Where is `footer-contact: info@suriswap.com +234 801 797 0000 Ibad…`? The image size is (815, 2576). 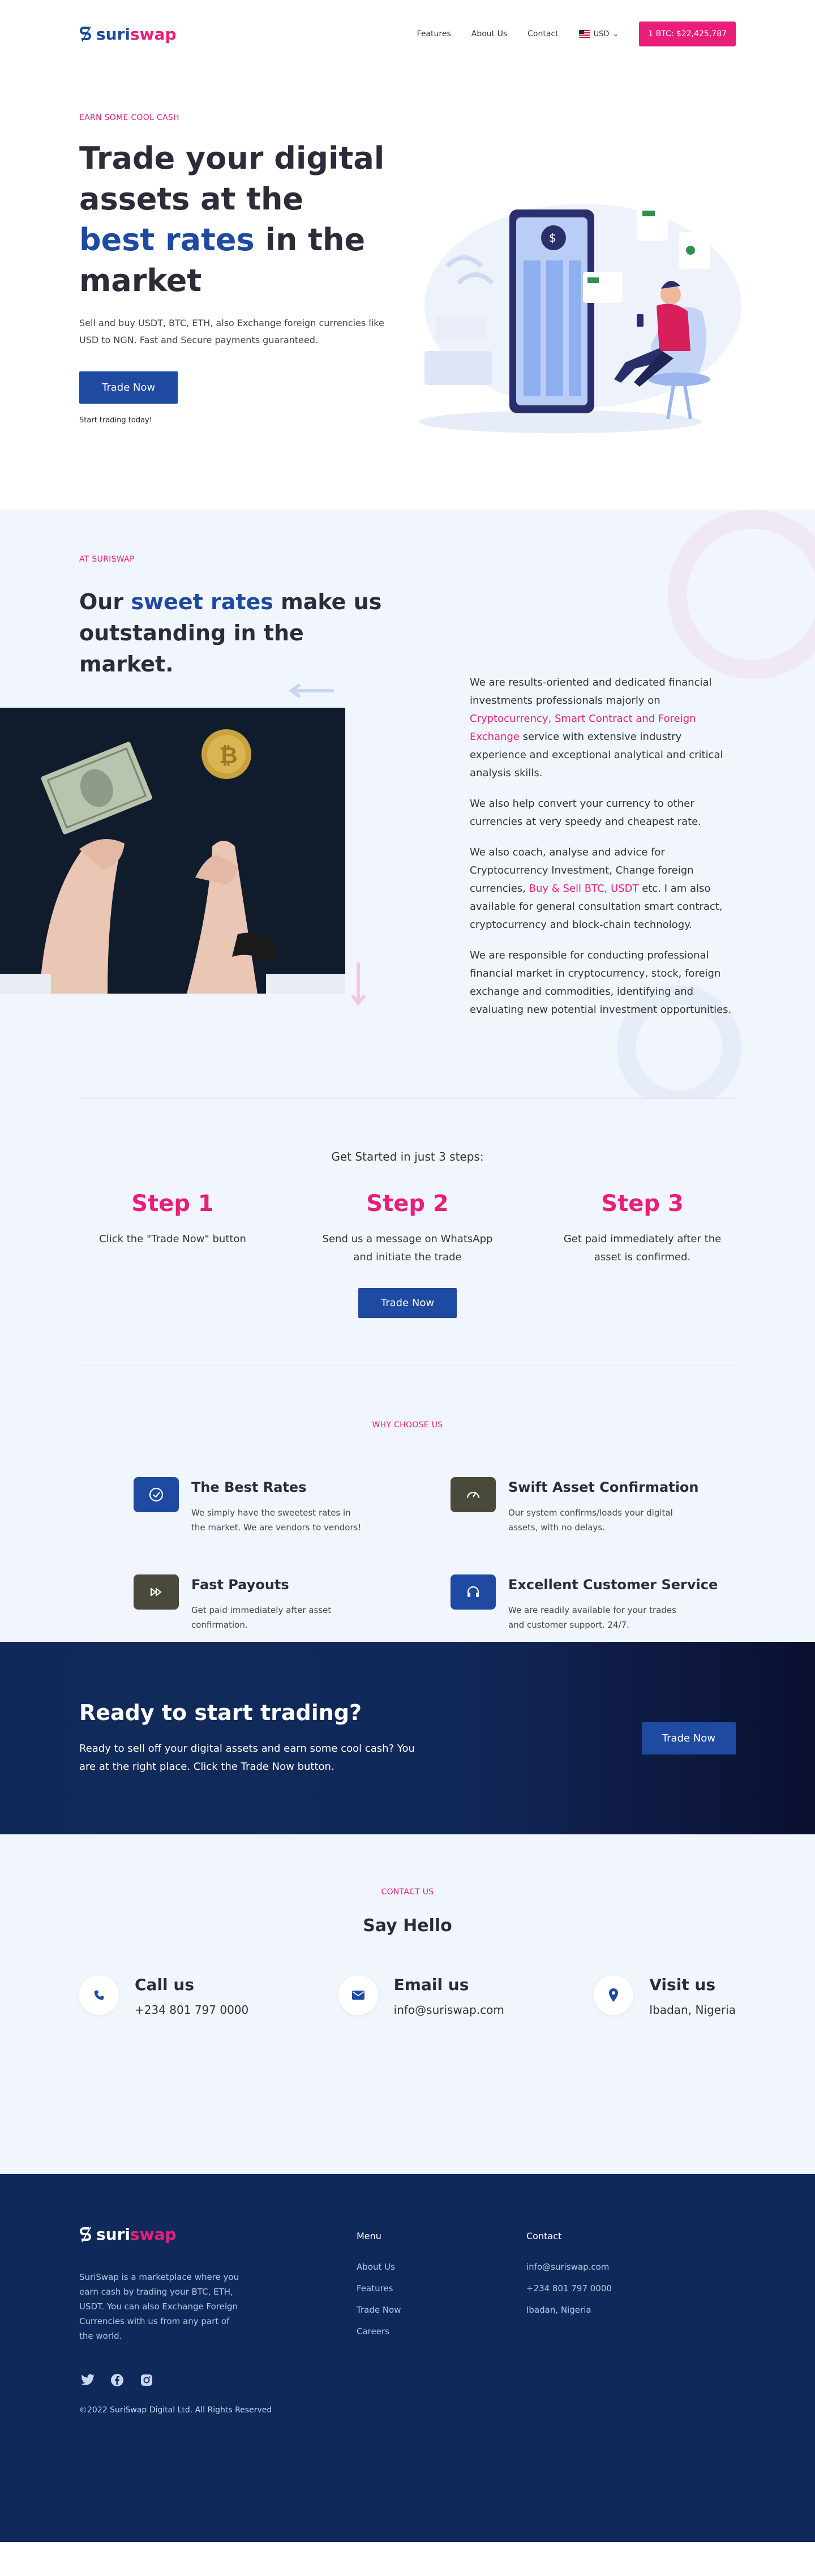
footer-contact: info@suriswap.com +234 801 797 0000 Ibad… is located at coordinates (569, 2288).